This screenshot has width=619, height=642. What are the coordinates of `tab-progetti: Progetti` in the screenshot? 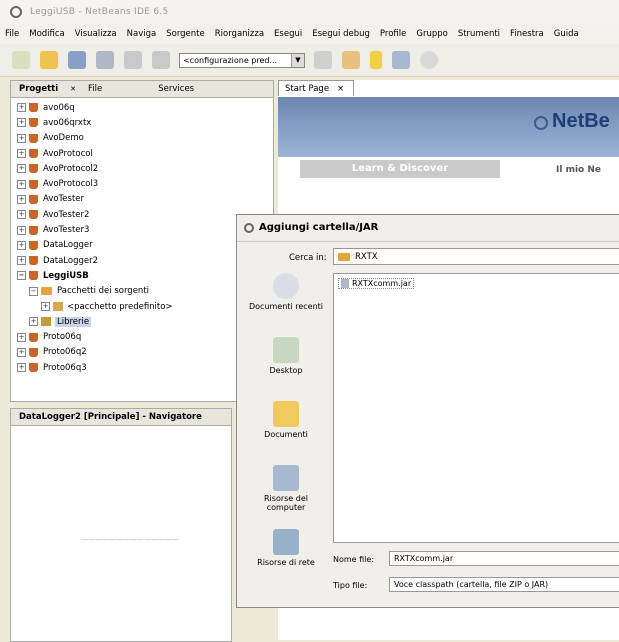 It's located at (38, 89).